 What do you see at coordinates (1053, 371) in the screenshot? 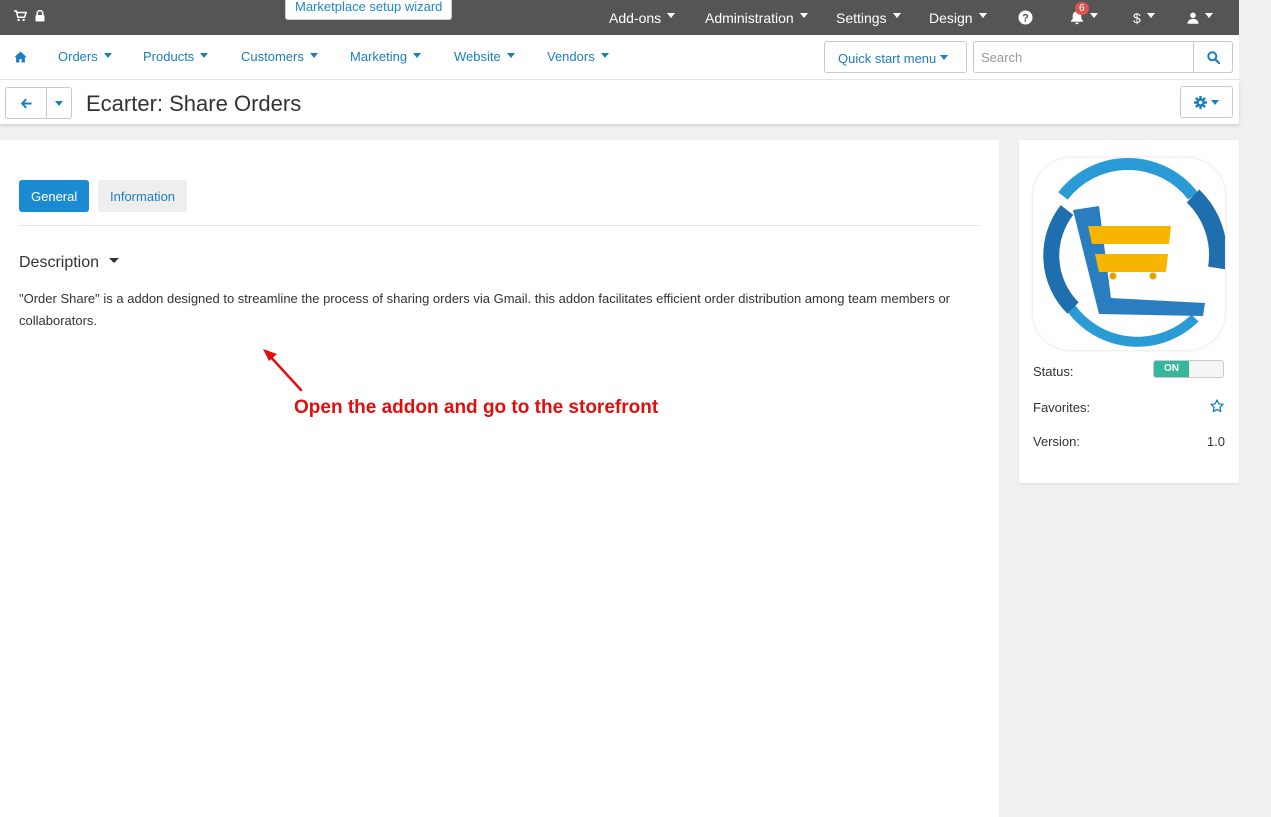
I see `status-label: Status:` at bounding box center [1053, 371].